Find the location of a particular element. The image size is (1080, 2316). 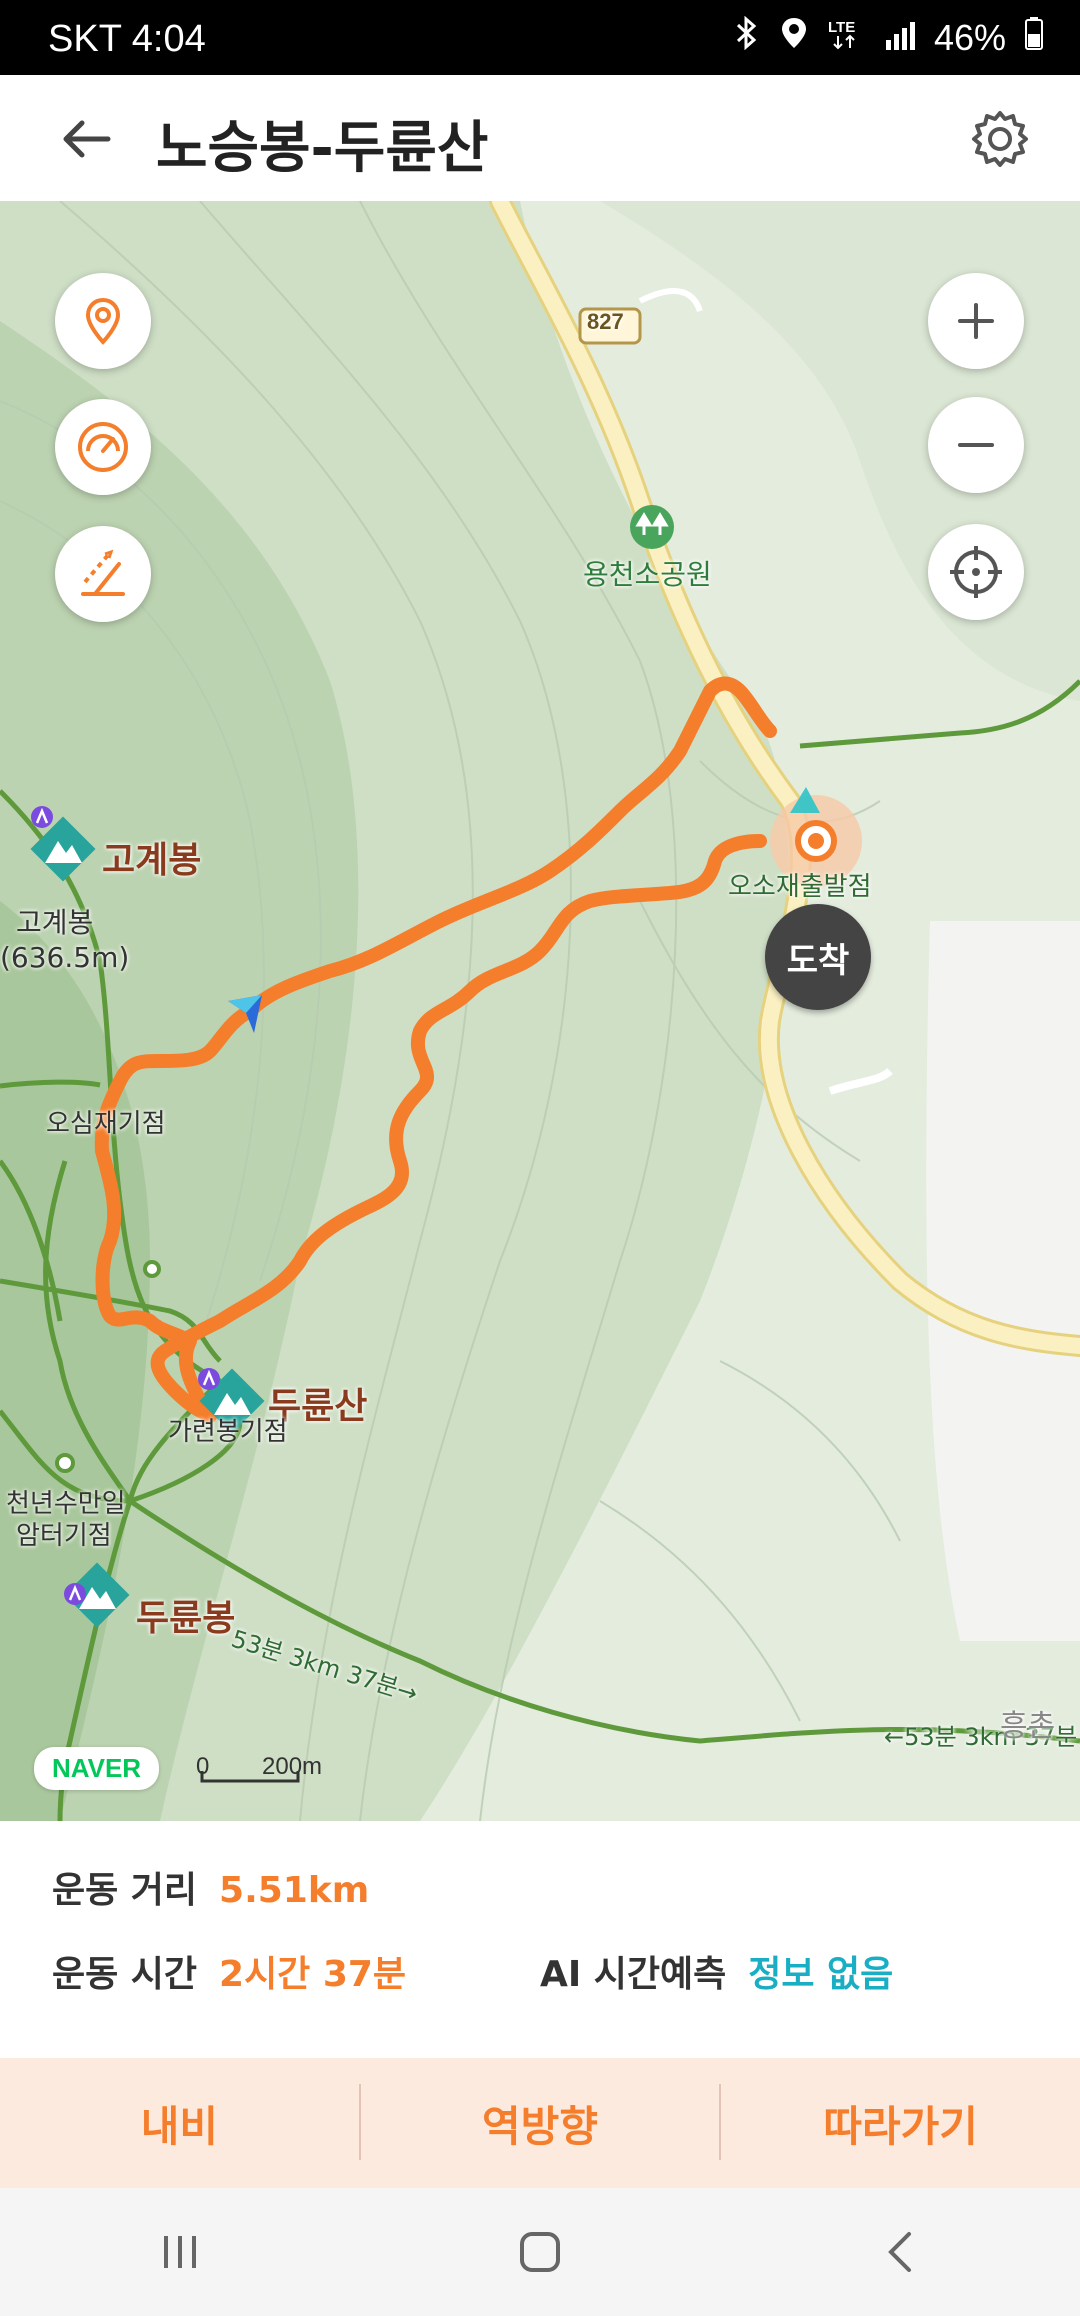

gear-icon is located at coordinates (1000, 139).